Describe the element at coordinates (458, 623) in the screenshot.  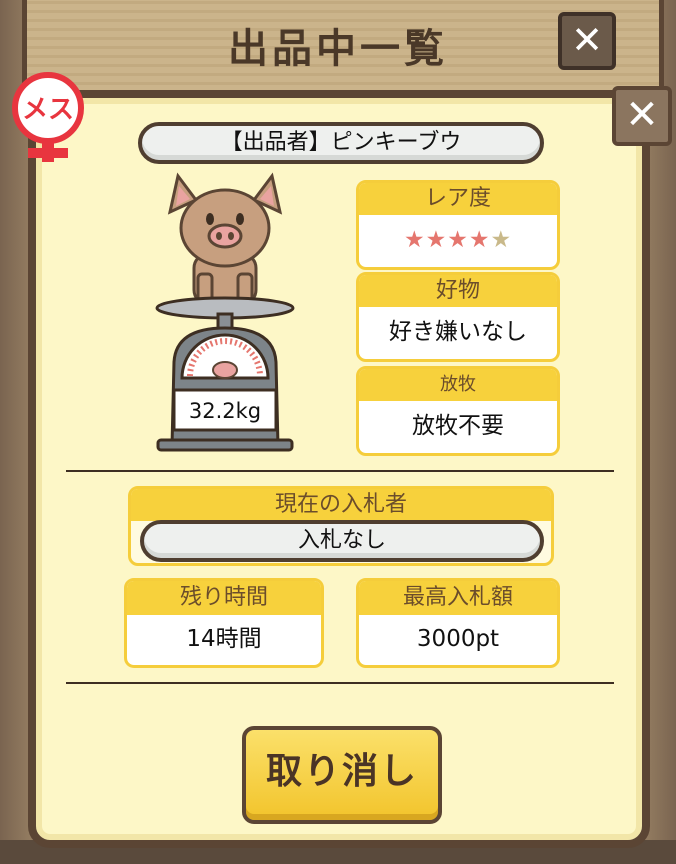
I see `max-bid-panel: 最高入札額 3000pt` at that location.